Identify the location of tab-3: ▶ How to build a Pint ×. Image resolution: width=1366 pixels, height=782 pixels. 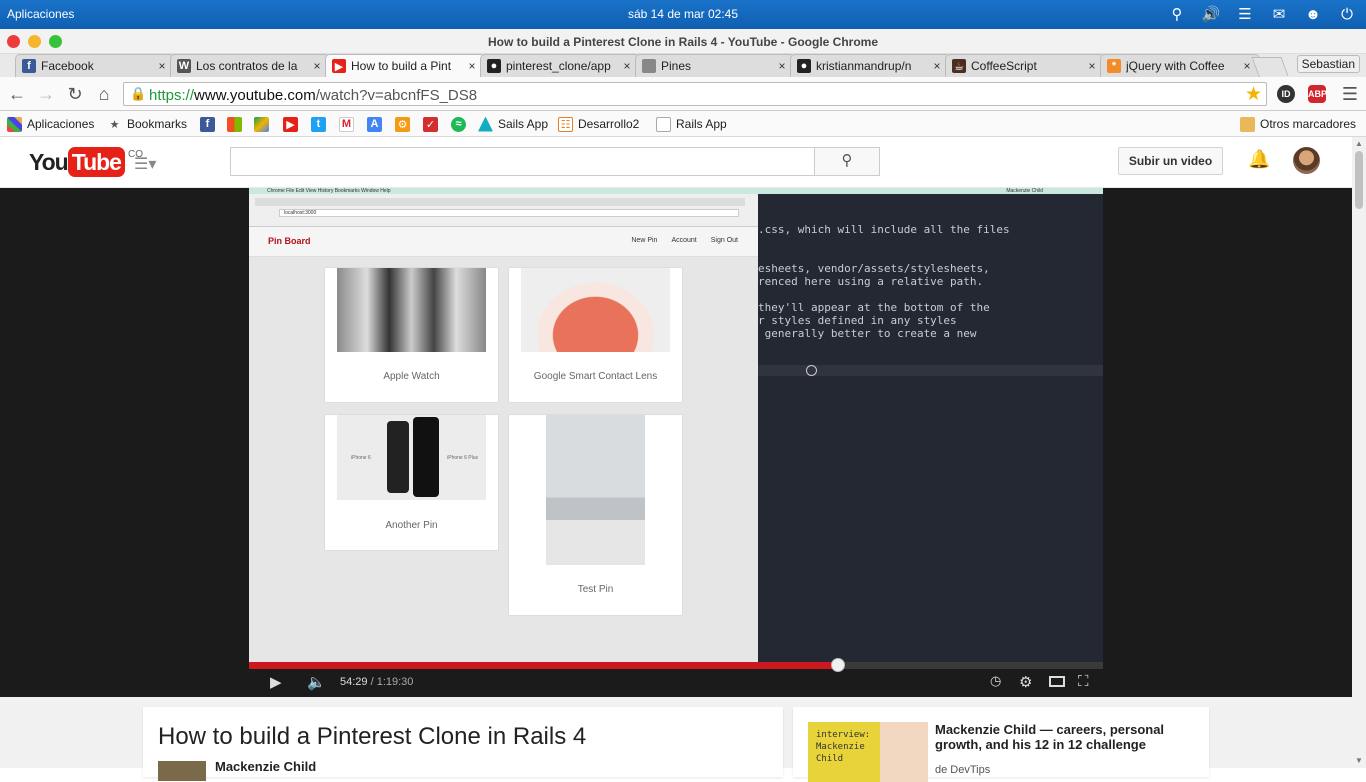
(405, 65).